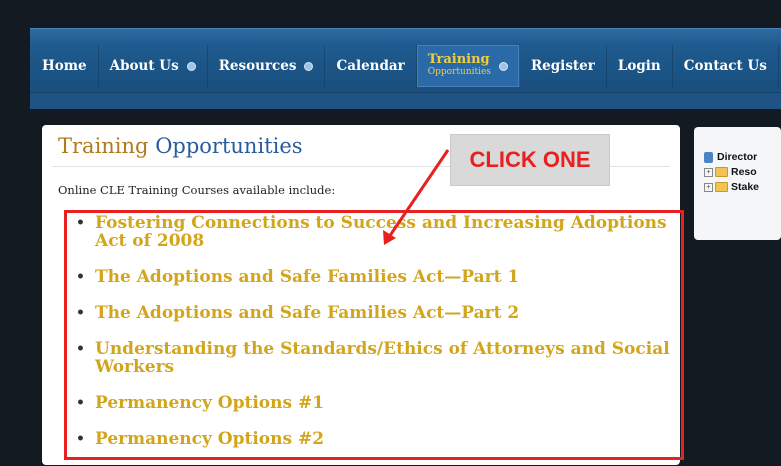 The image size is (781, 466). What do you see at coordinates (744, 172) in the screenshot?
I see `sidebar-item-label: Reso` at bounding box center [744, 172].